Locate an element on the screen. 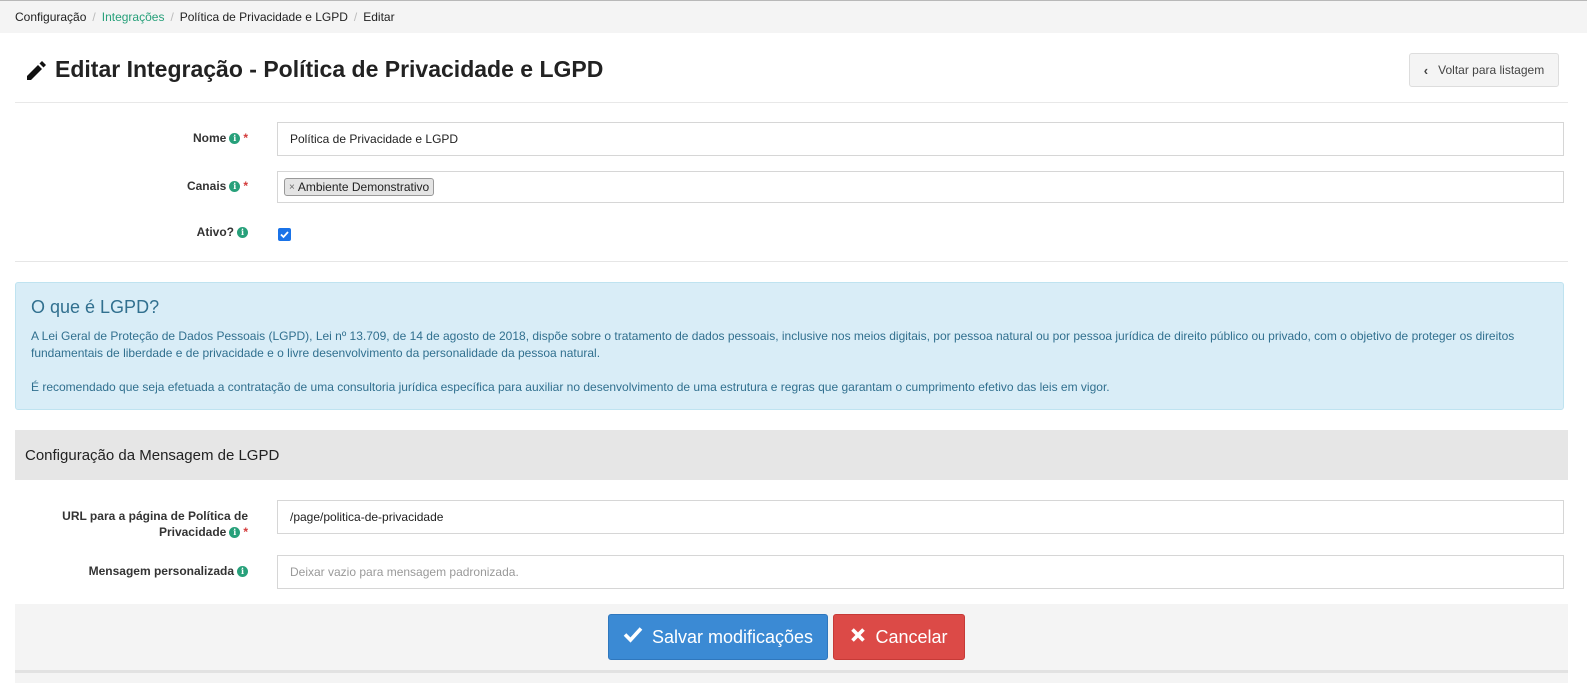  form-actions: Salvar modificações Cancelar is located at coordinates (791, 643).